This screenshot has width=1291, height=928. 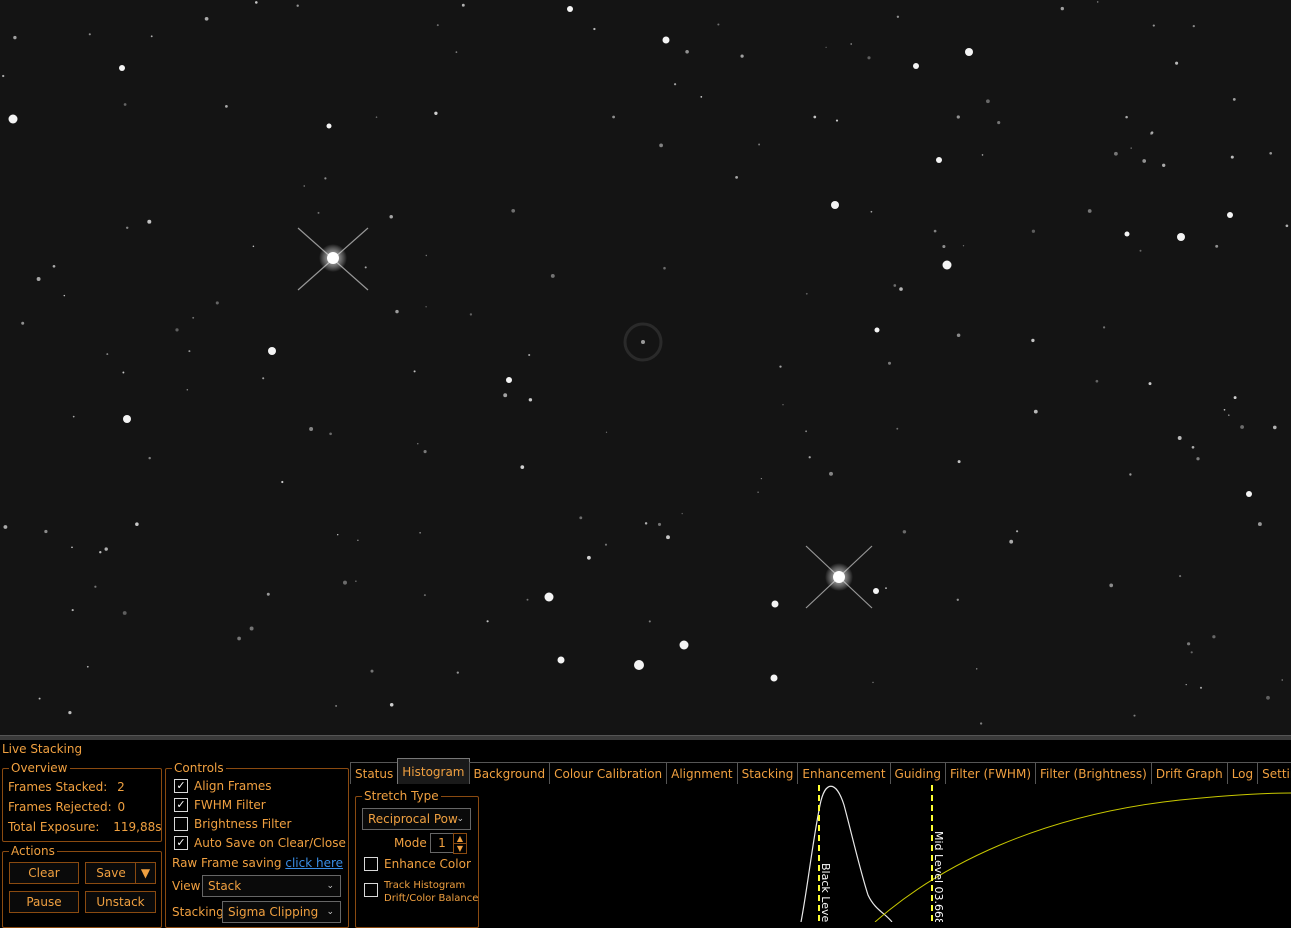 I want to click on frames-rejected-row: Frames Rejected: 0, so click(x=66, y=807).